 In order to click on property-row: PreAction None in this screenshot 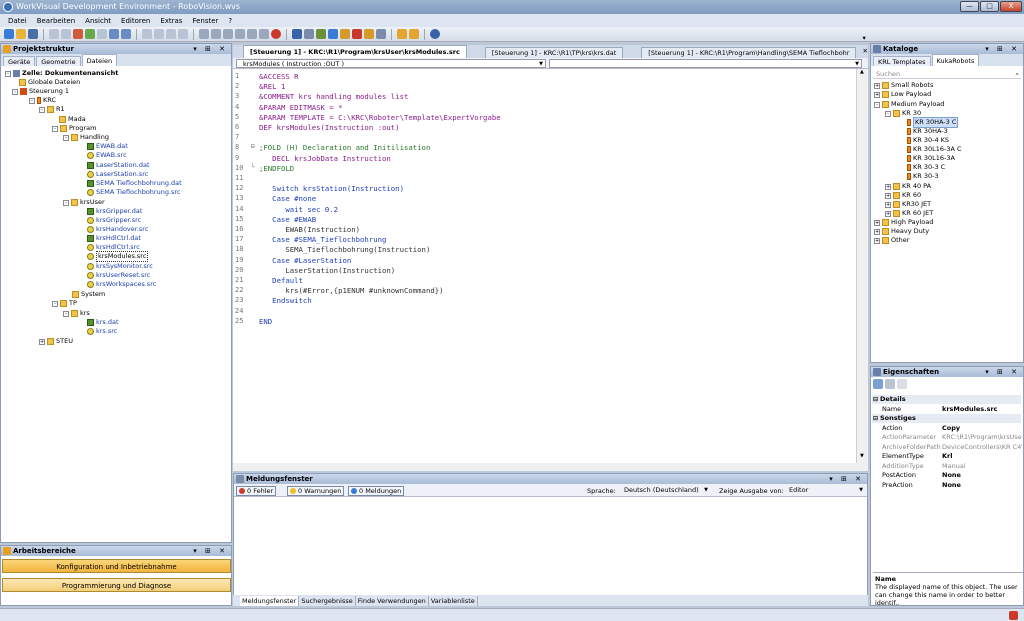, I will do `click(946, 485)`.